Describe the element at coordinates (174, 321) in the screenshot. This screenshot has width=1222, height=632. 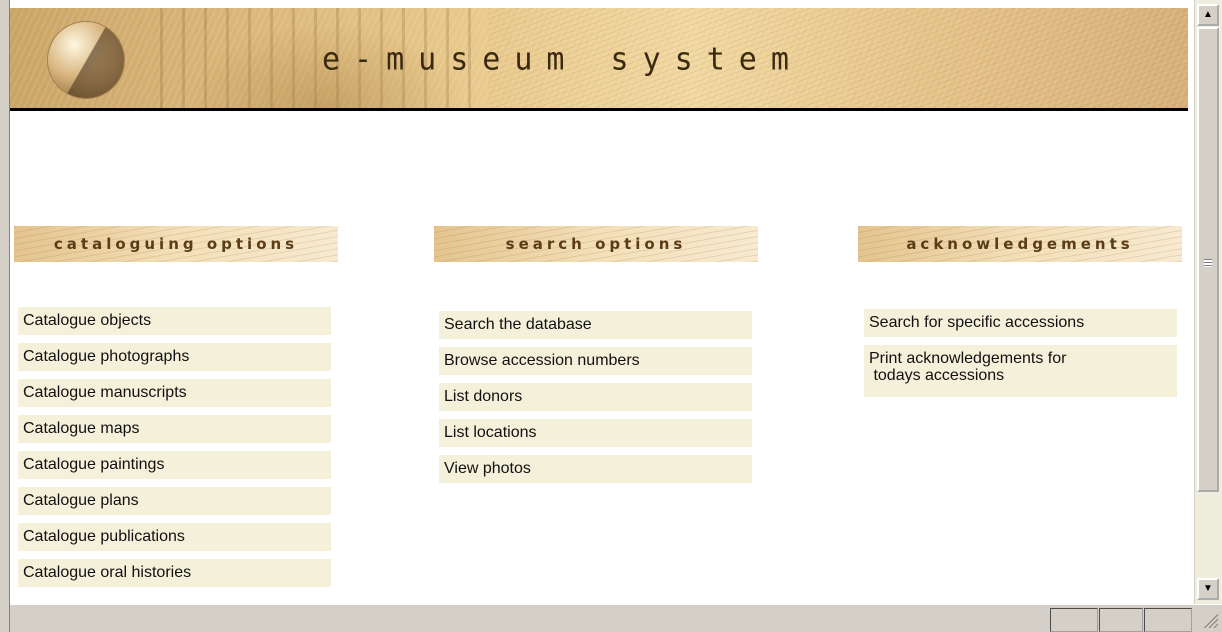
I see `menu-item-catalogue-objects: Catalogue objects` at that location.